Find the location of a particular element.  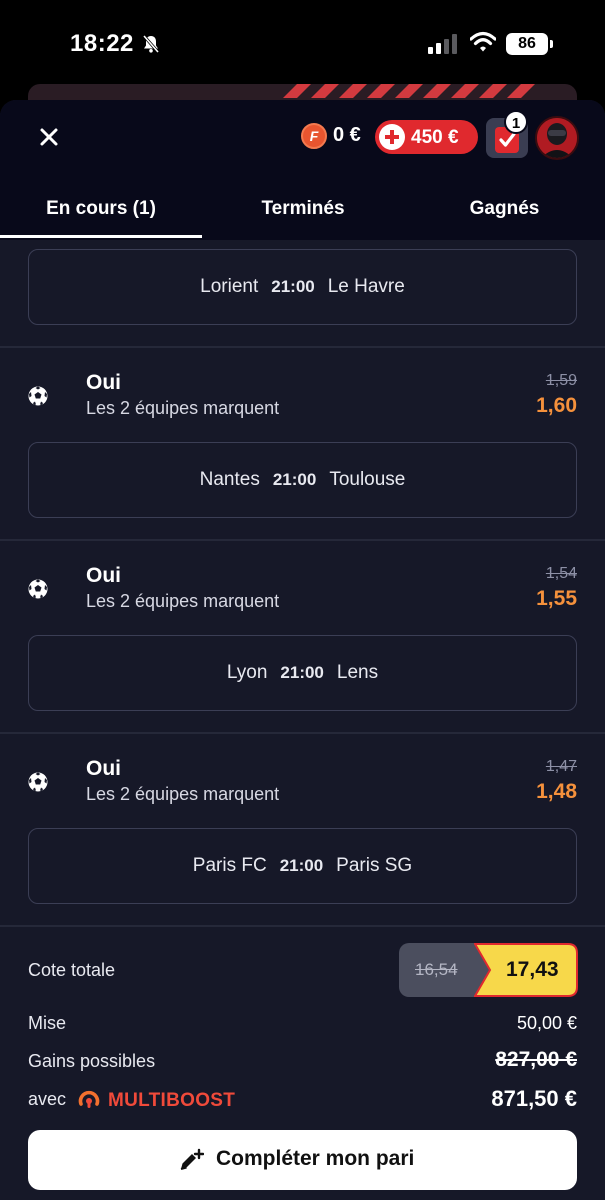

freebet-balance: 0 € is located at coordinates (347, 135).